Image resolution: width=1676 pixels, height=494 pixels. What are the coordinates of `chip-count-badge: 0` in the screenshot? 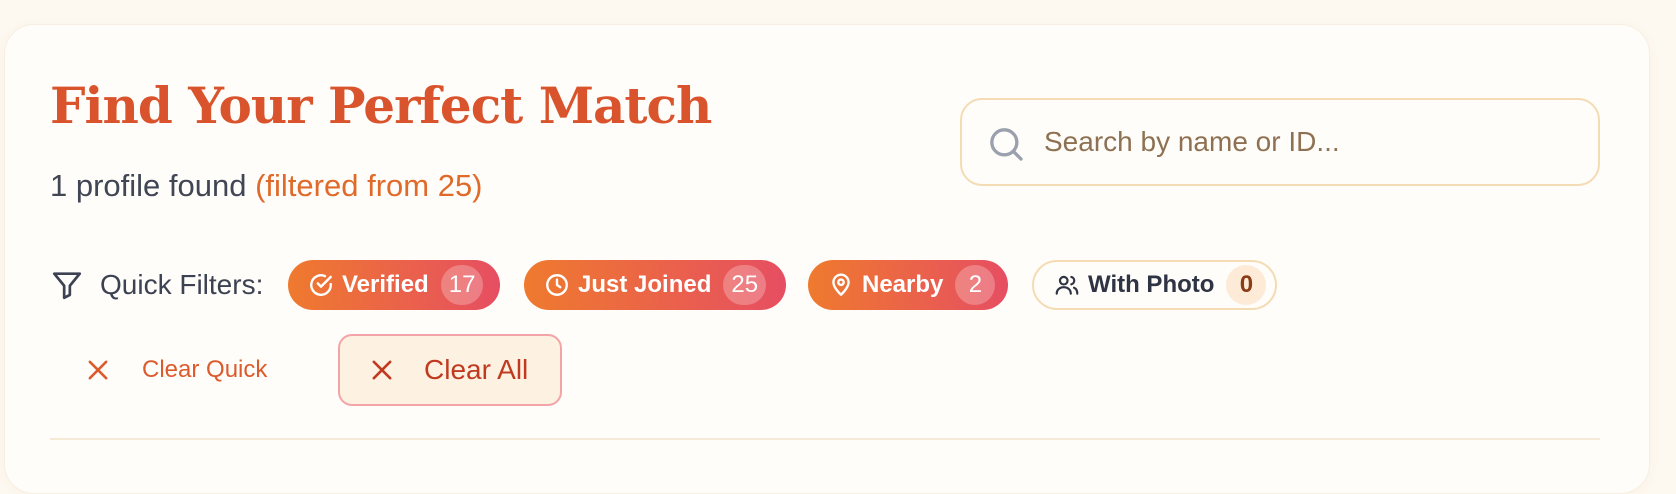 It's located at (1246, 285).